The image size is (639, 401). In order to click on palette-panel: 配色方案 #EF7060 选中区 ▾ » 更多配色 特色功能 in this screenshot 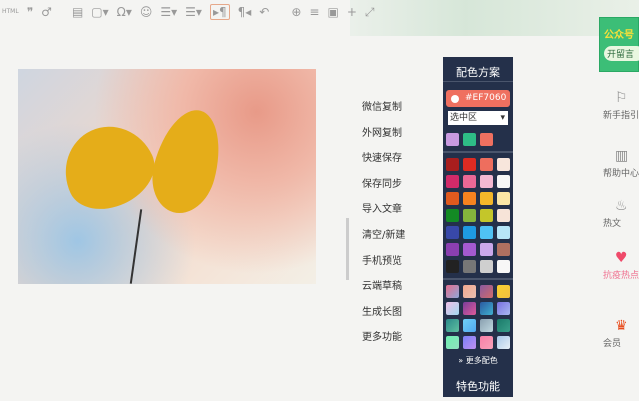, I will do `click(478, 227)`.